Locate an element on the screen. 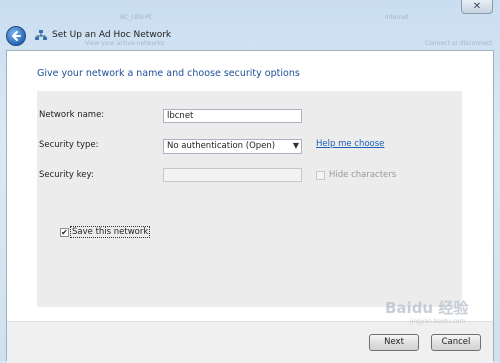 Image resolution: width=500 pixels, height=363 pixels. security-type-value: No authentication (Open) is located at coordinates (221, 146).